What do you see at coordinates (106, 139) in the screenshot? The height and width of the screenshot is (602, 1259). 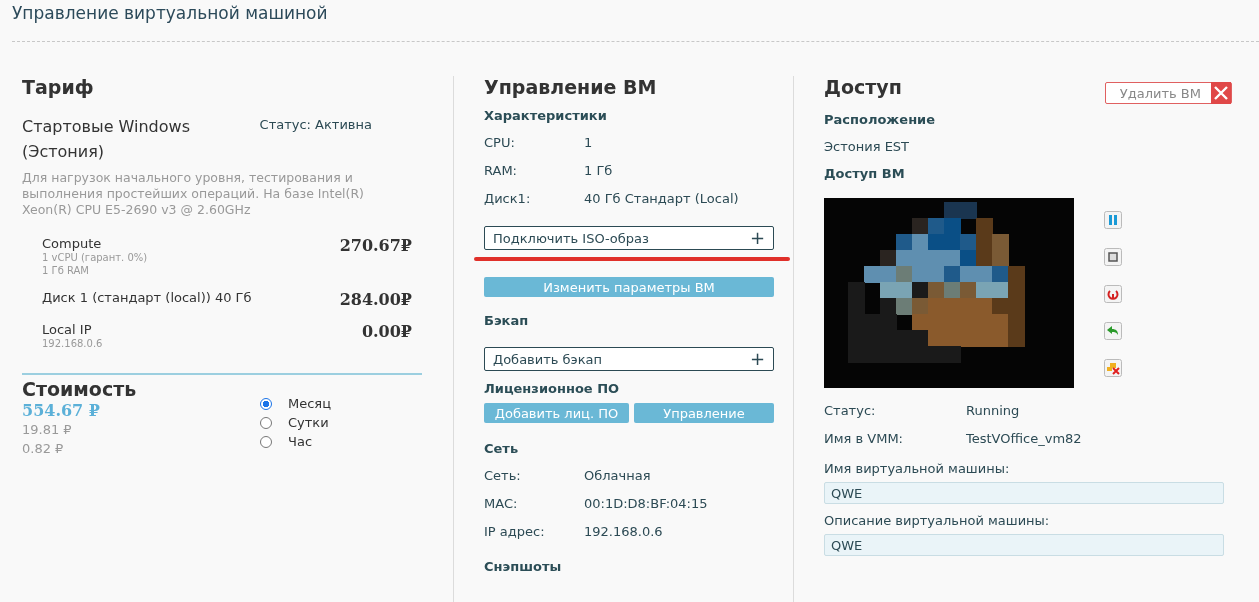 I see `tariff-name: Стартовые Windows (Эстония)` at bounding box center [106, 139].